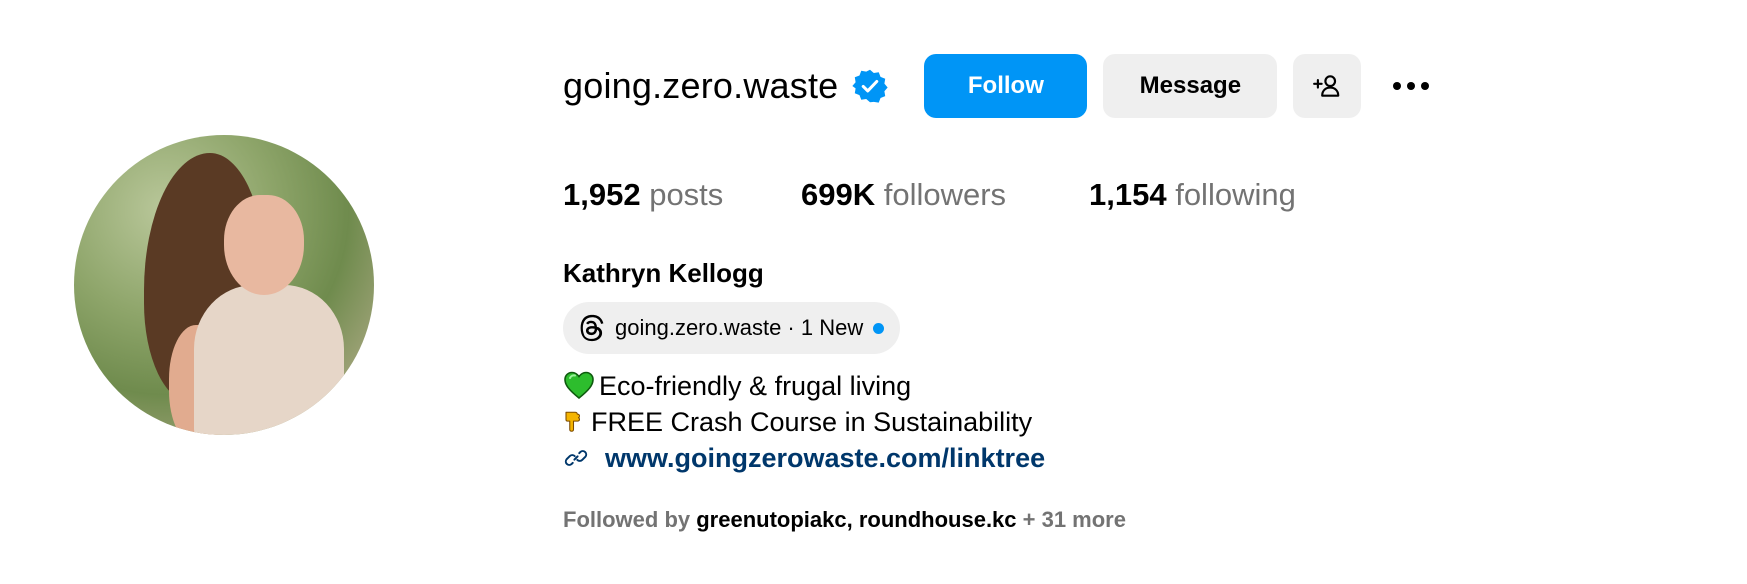 Image resolution: width=1747 pixels, height=584 pixels. Describe the element at coordinates (838, 194) in the screenshot. I see `followers-count: 699K` at that location.